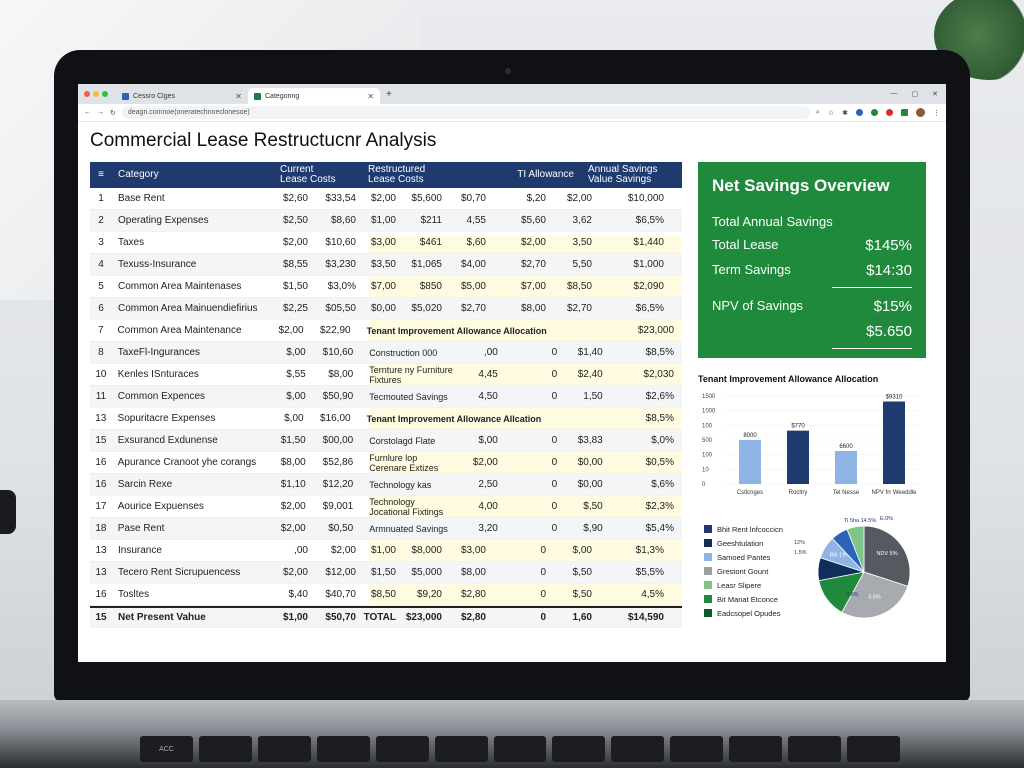 Image resolution: width=1024 pixels, height=768 pixels. Describe the element at coordinates (196, 264) in the screenshot. I see `cell-category: Texuss-Insurance` at that location.